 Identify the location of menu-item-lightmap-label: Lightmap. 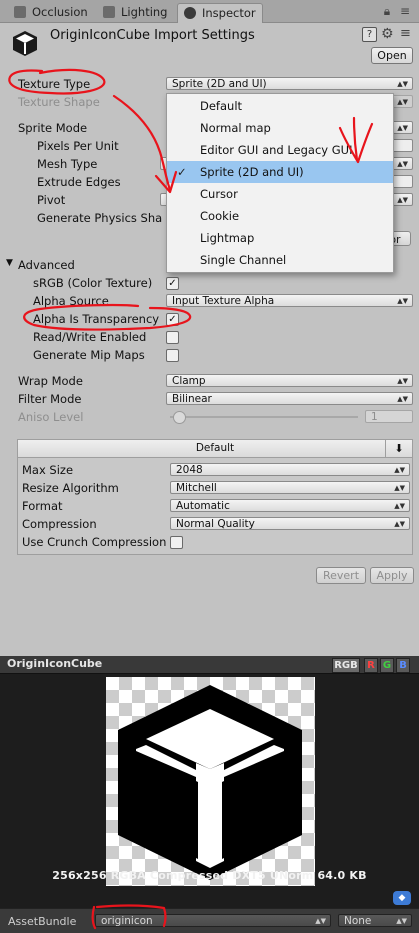
(227, 238).